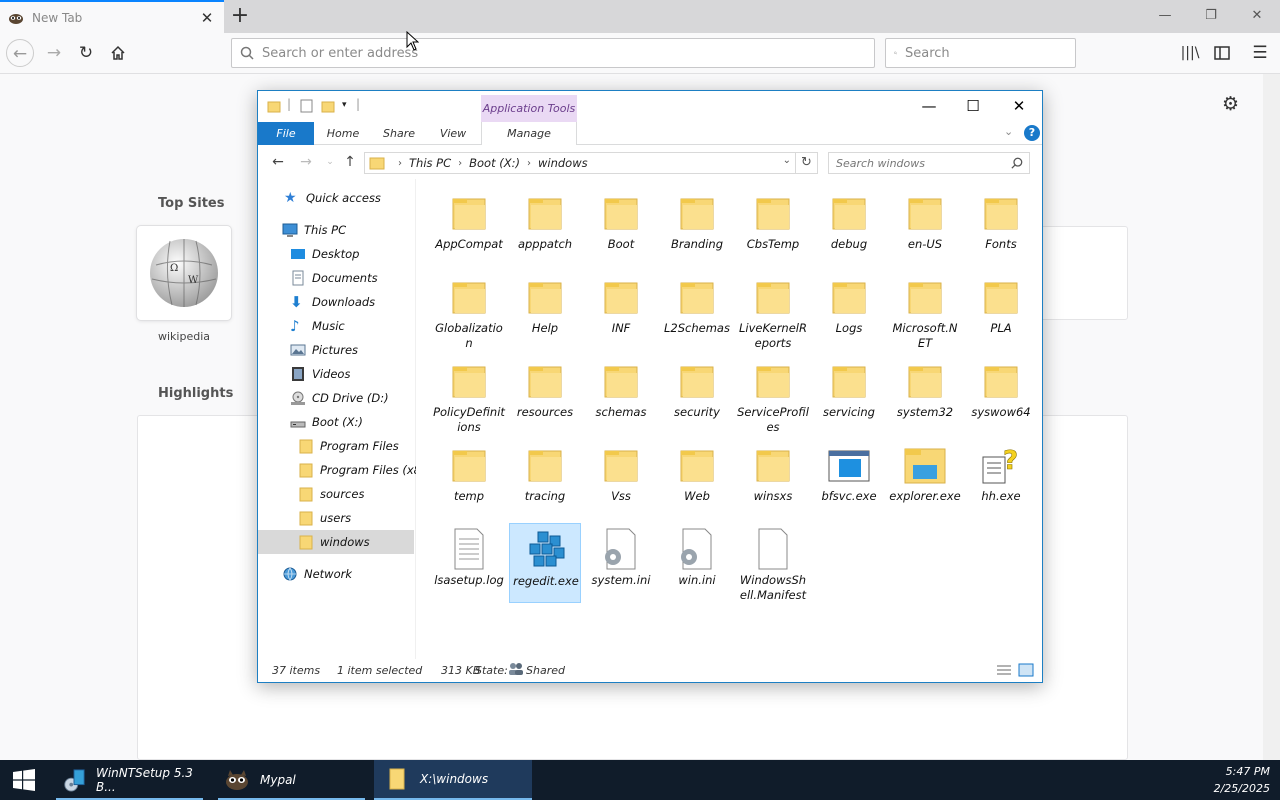 The height and width of the screenshot is (800, 1280). What do you see at coordinates (973, 106) in the screenshot?
I see `explorer-maximize-button: ☐` at bounding box center [973, 106].